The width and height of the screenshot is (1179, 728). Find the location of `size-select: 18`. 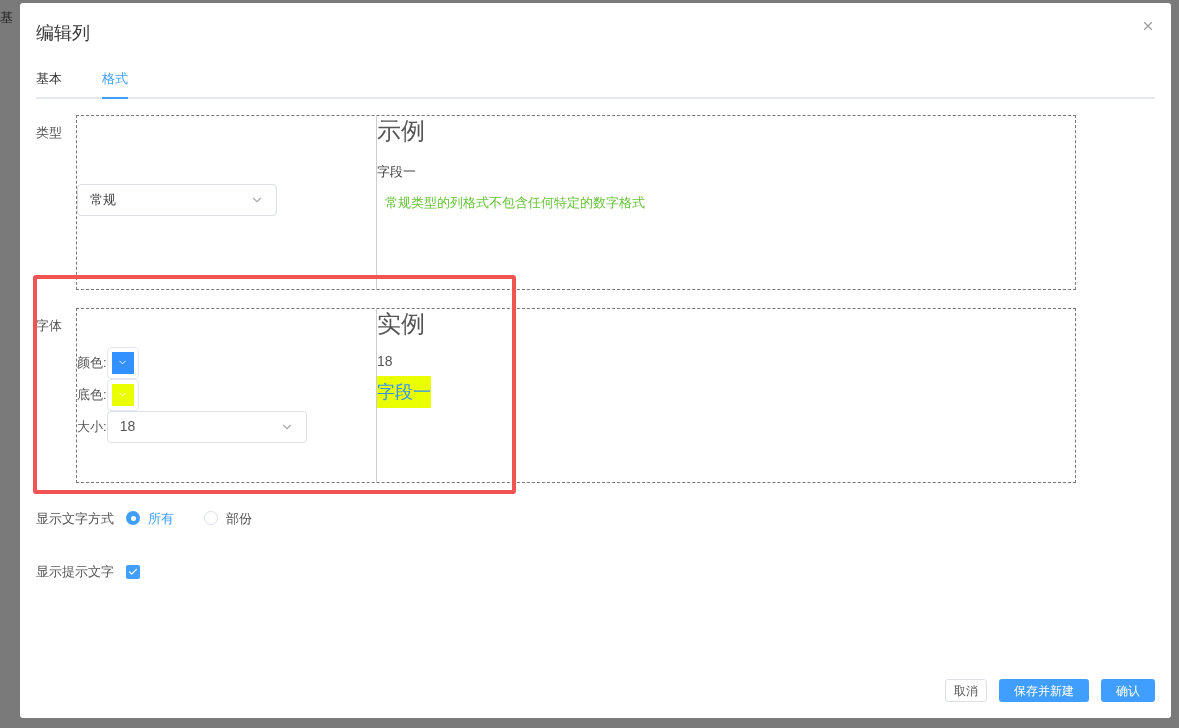

size-select: 18 is located at coordinates (206, 426).